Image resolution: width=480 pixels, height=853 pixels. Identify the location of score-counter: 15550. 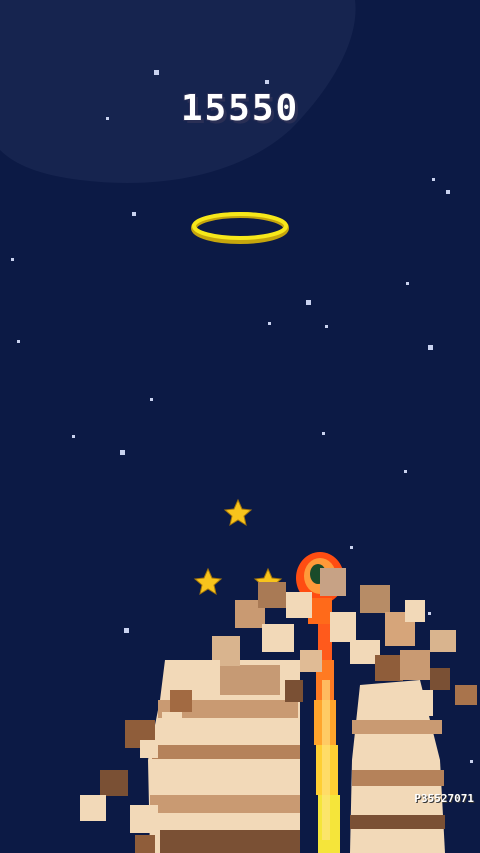
(240, 108).